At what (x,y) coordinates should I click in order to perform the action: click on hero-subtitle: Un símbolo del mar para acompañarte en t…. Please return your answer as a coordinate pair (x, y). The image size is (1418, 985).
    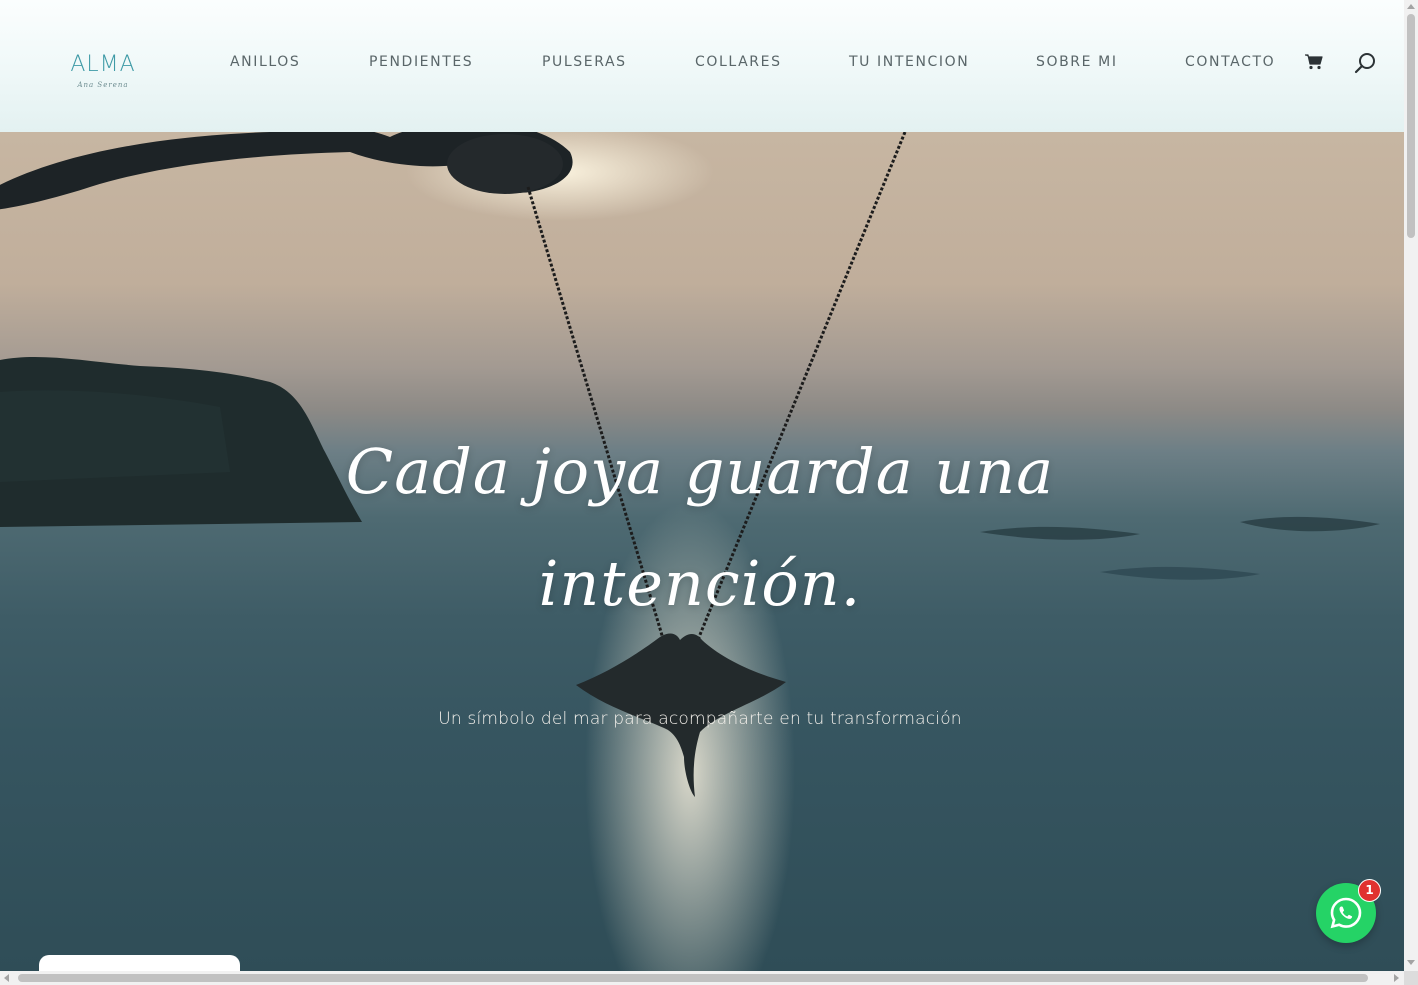
    Looking at the image, I should click on (700, 719).